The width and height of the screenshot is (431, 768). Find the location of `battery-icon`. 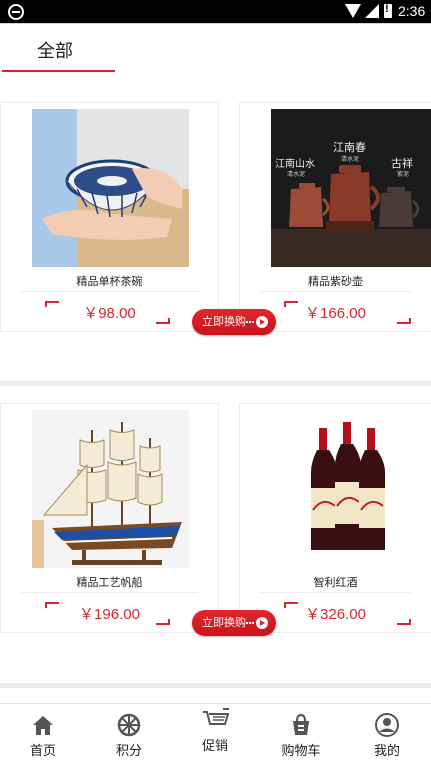

battery-icon is located at coordinates (388, 10).